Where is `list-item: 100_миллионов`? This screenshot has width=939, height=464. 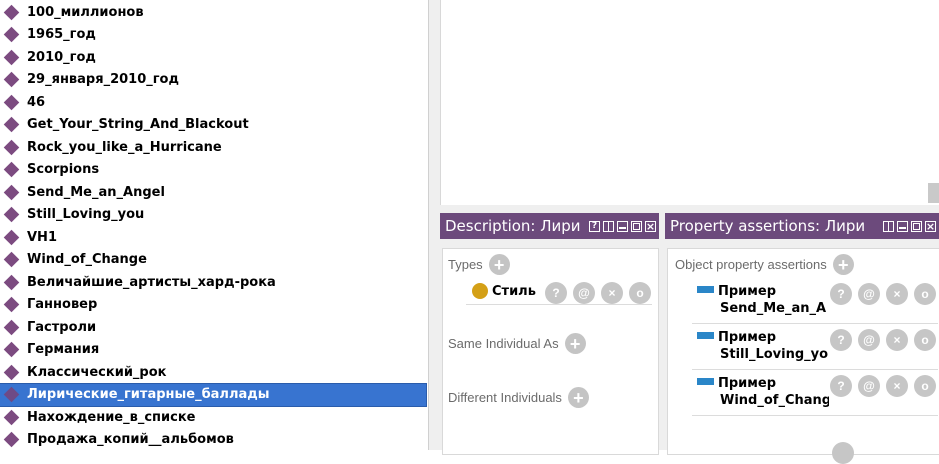
list-item: 100_миллионов is located at coordinates (213, 12).